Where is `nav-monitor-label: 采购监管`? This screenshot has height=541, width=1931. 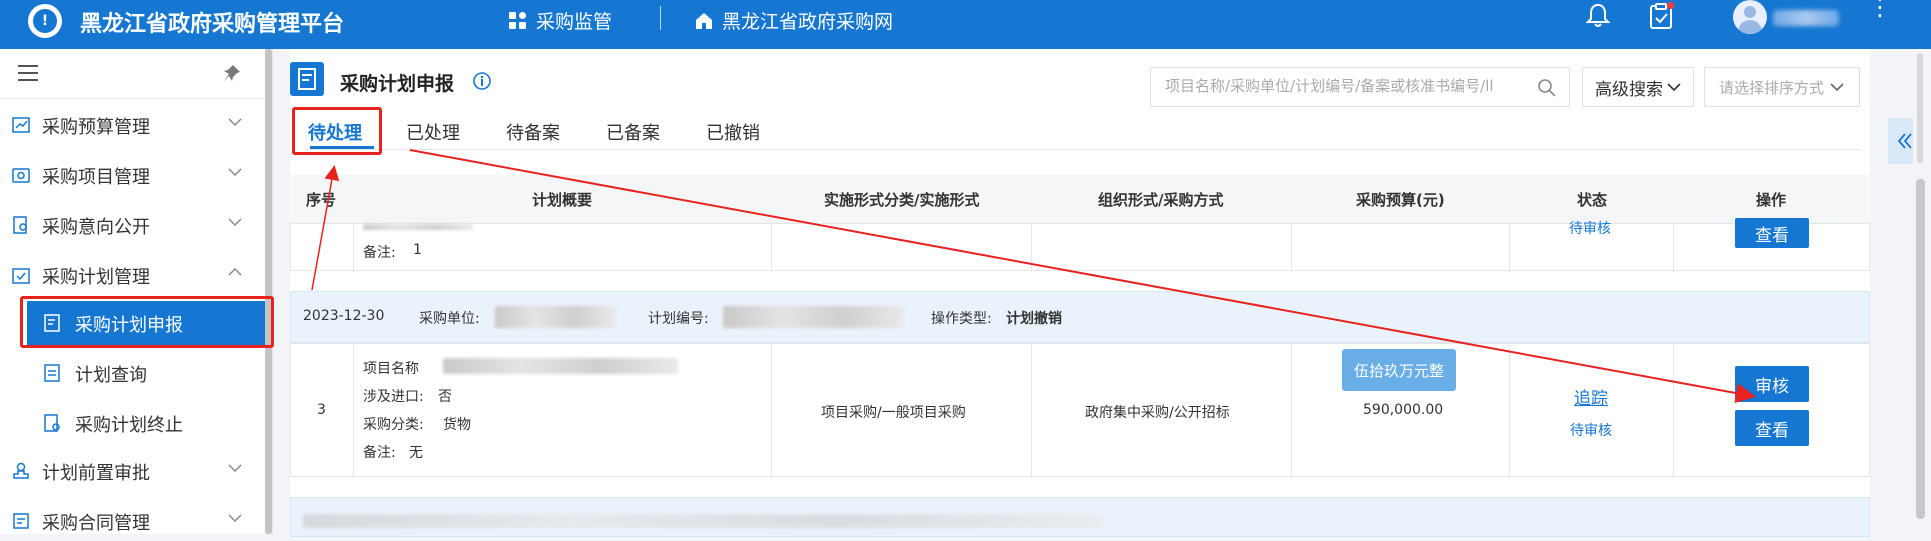 nav-monitor-label: 采购监管 is located at coordinates (574, 22).